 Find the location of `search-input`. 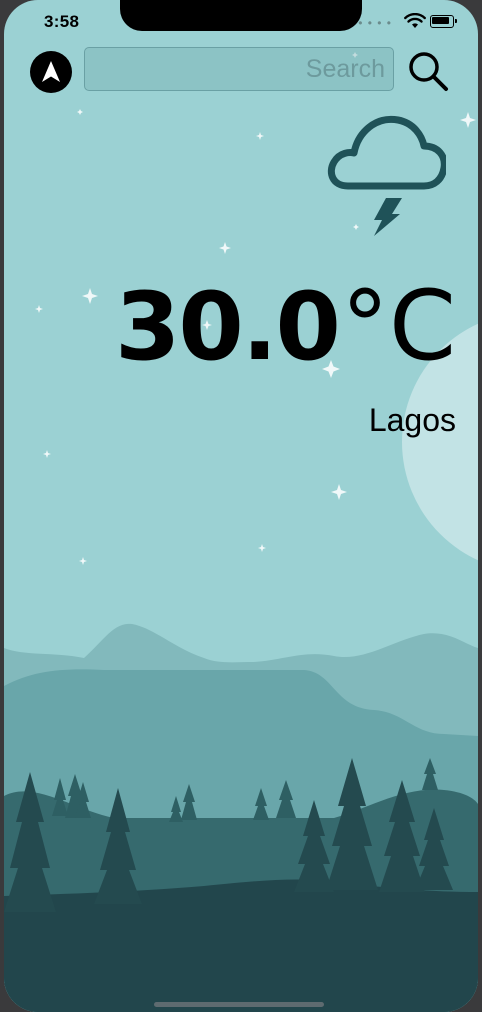

search-input is located at coordinates (239, 69).